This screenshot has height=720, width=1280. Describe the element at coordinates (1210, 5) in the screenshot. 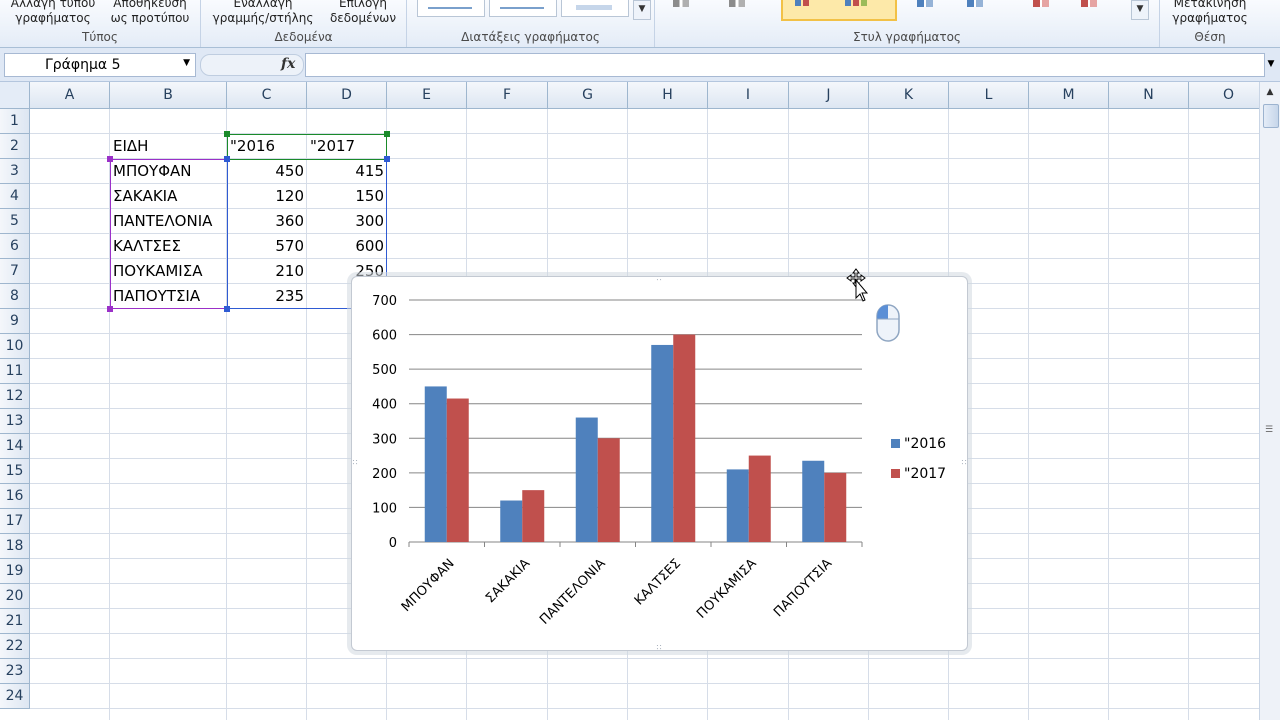

I see `move-chart-label-1: Μετακίνηση` at that location.